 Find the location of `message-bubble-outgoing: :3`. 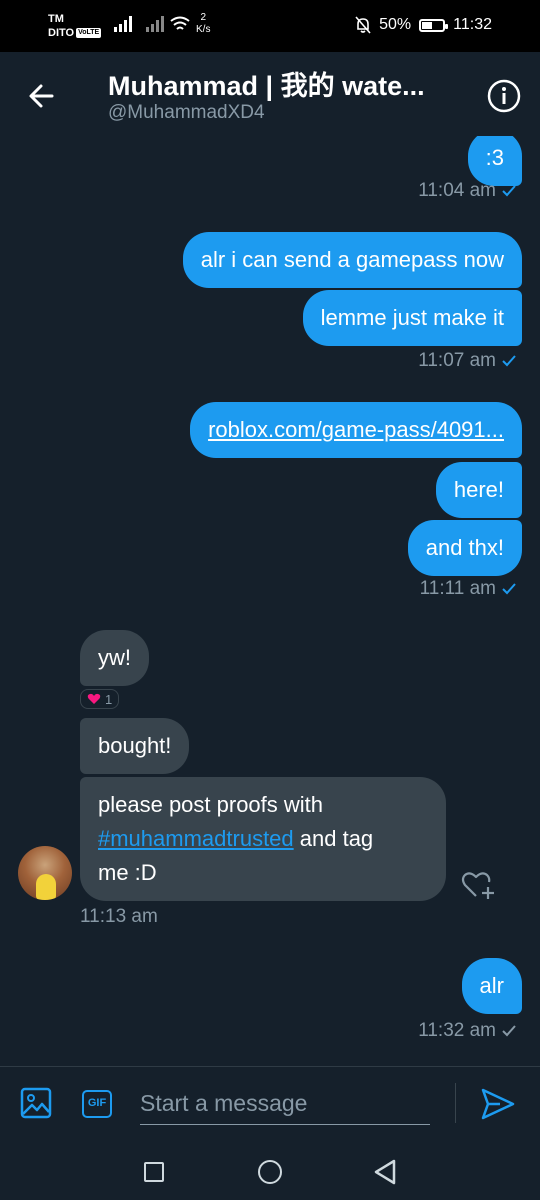

message-bubble-outgoing: :3 is located at coordinates (494, 161).